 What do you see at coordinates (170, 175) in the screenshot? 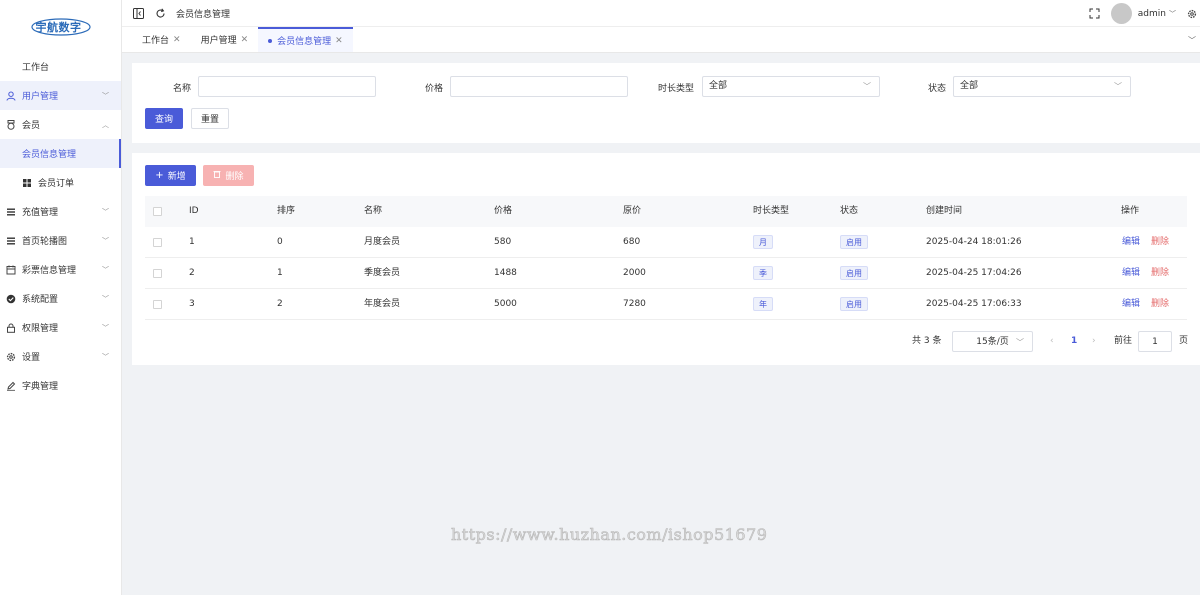
I see `add-button: + 新增` at bounding box center [170, 175].